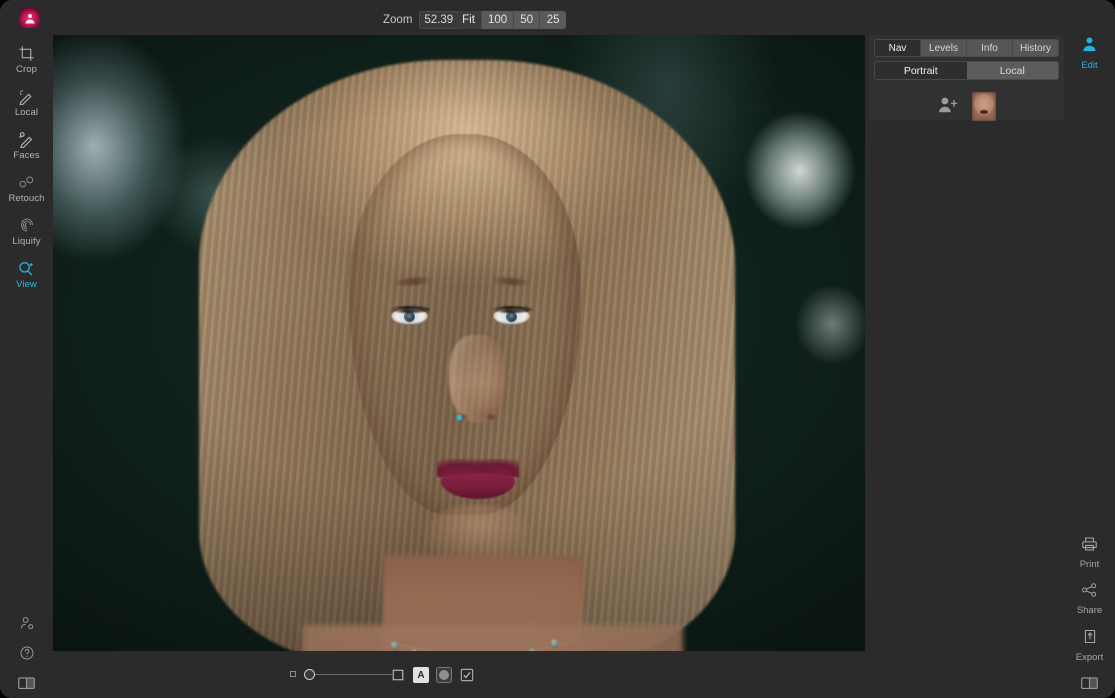 The width and height of the screenshot is (1115, 698). I want to click on square-outline-icon, so click(398, 675).